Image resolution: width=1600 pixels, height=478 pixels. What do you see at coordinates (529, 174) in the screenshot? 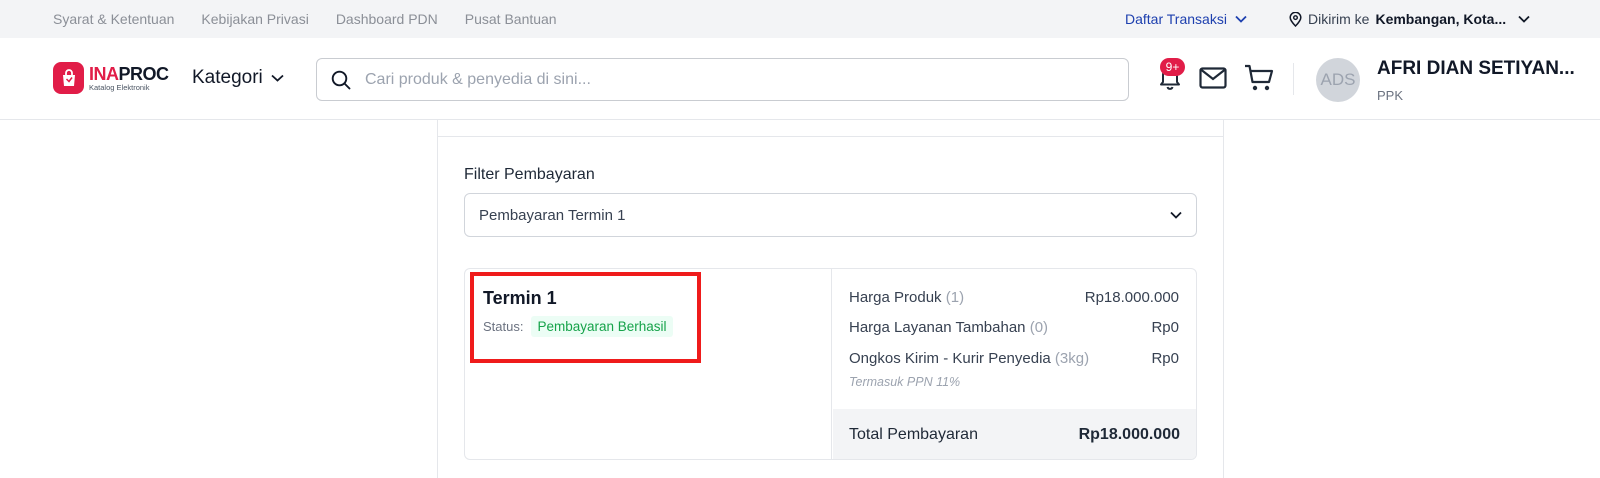
I see `filter-label: Filter Pembayaran` at bounding box center [529, 174].